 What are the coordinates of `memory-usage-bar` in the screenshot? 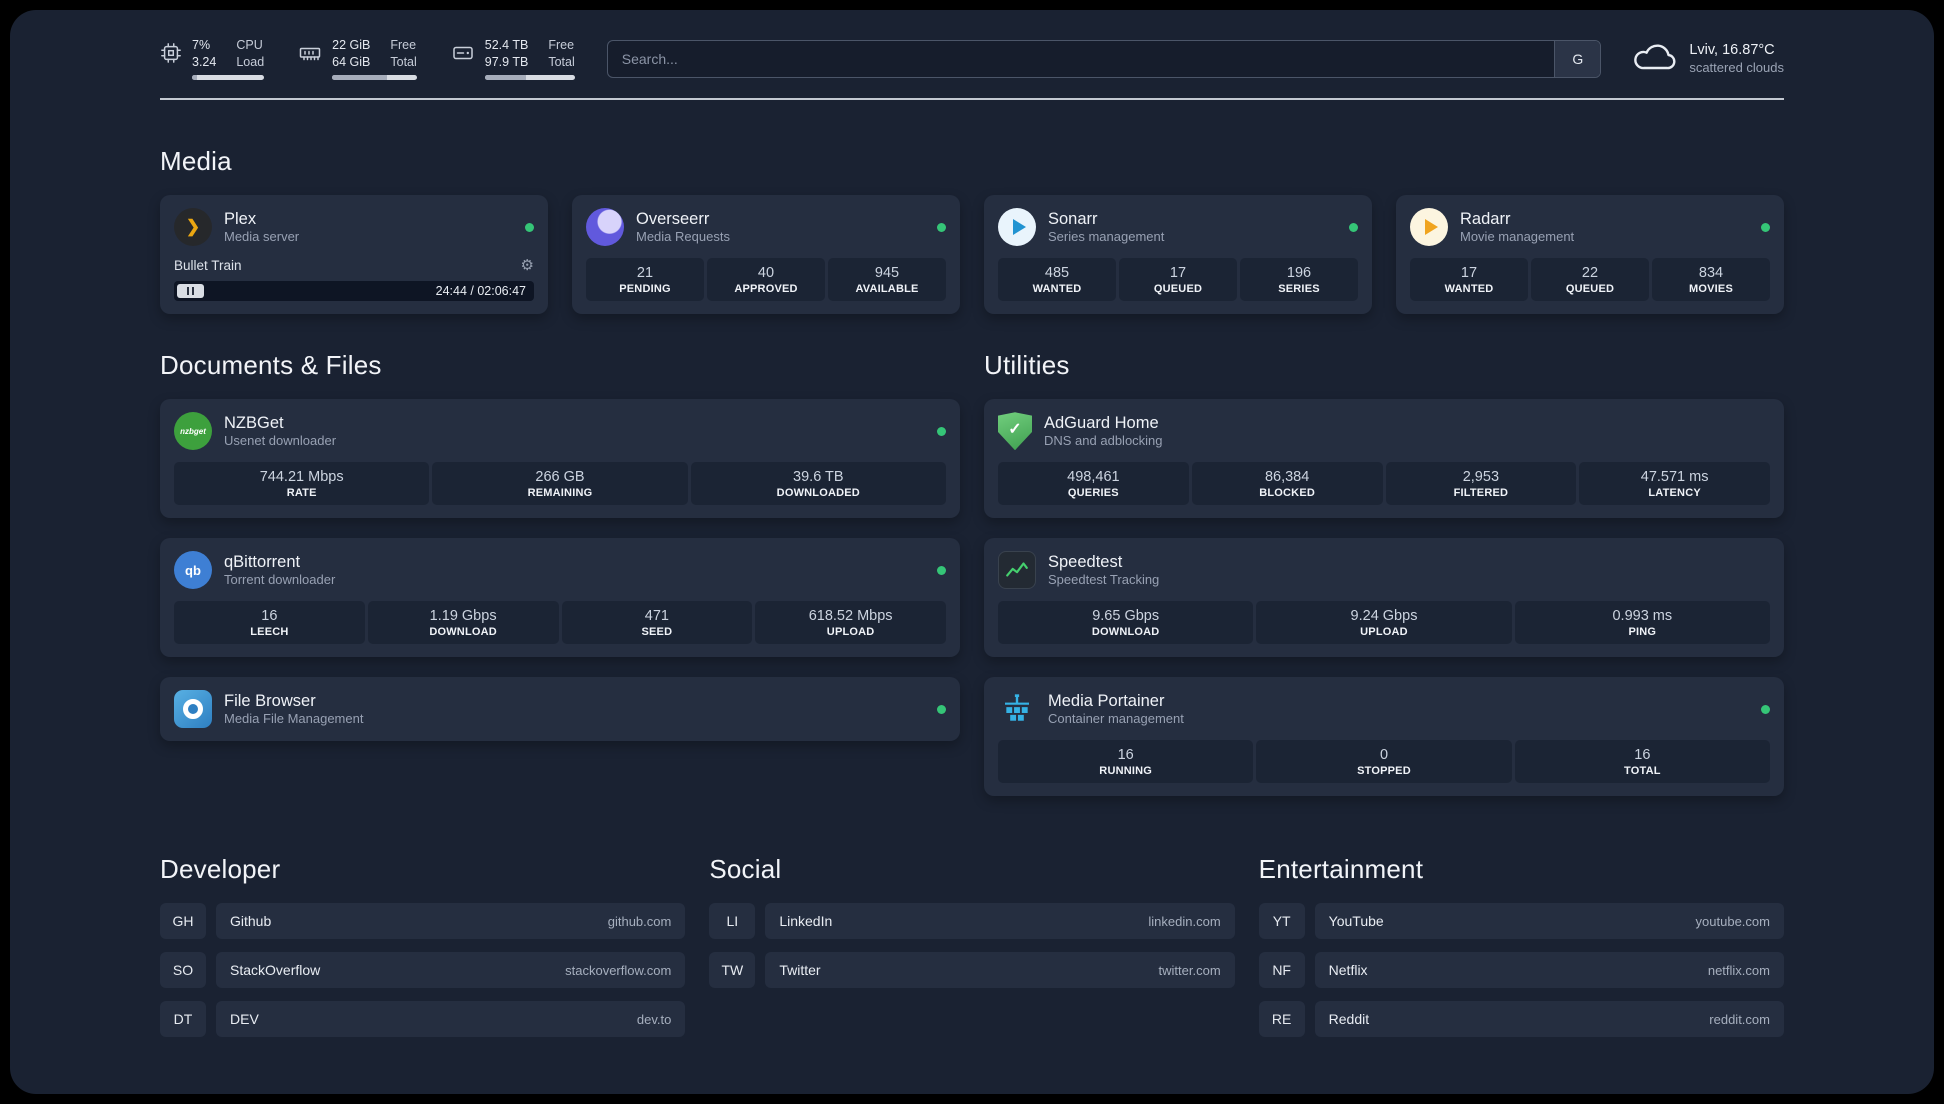 It's located at (374, 78).